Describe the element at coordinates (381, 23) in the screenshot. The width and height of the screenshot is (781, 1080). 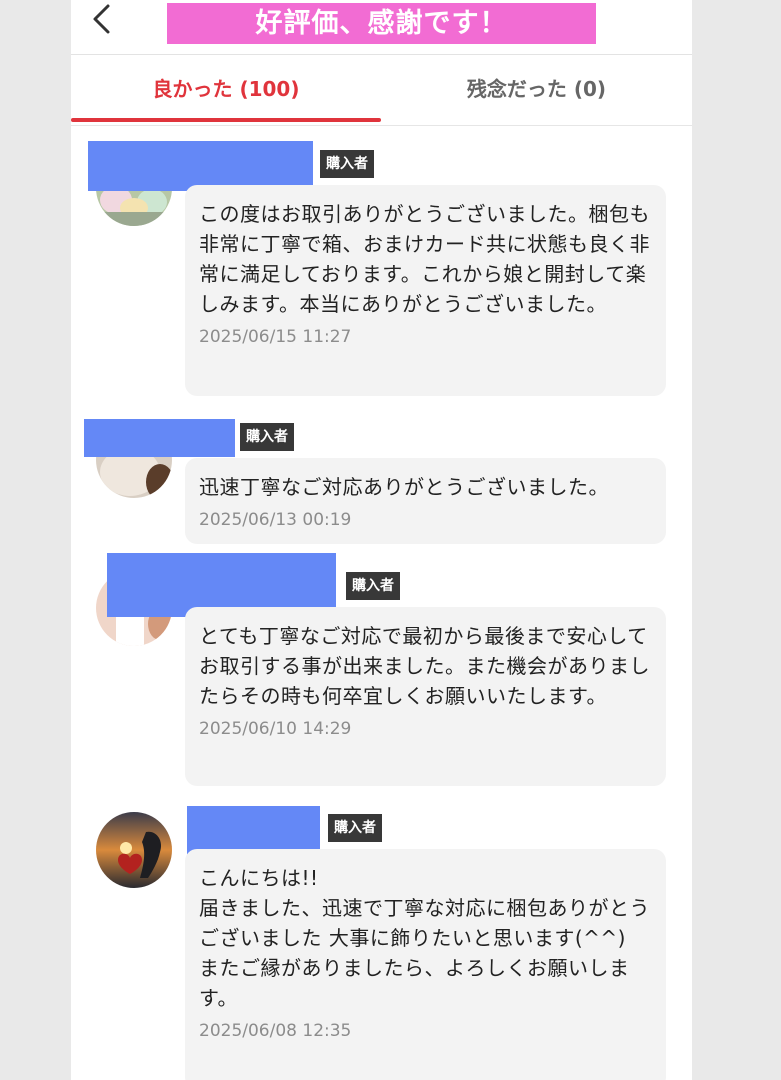
I see `page-title: 好評価、感謝です！` at that location.